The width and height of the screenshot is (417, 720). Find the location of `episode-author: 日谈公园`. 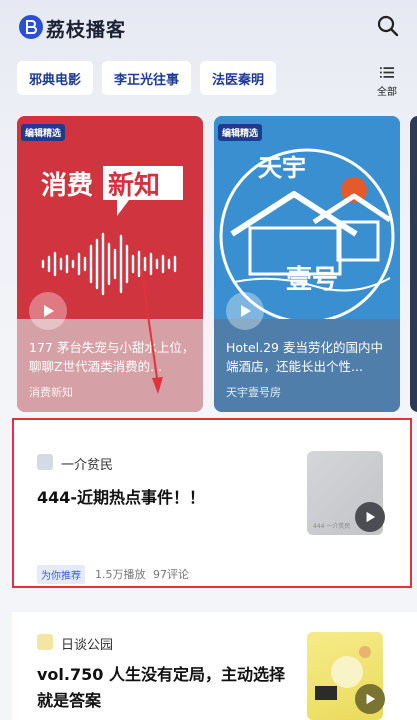

episode-author: 日谈公园 is located at coordinates (87, 643).